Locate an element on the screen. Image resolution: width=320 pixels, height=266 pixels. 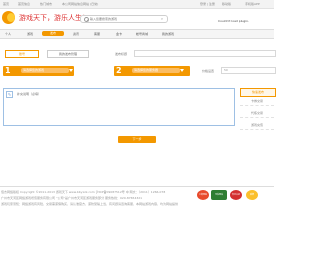
site-logo: 游戏天下，游乐人生！ is located at coordinates (45, 18).